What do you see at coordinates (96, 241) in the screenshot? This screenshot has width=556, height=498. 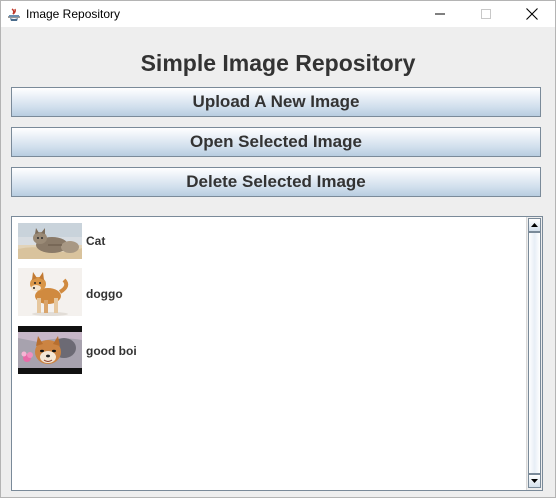 I see `list-item-label: Cat` at bounding box center [96, 241].